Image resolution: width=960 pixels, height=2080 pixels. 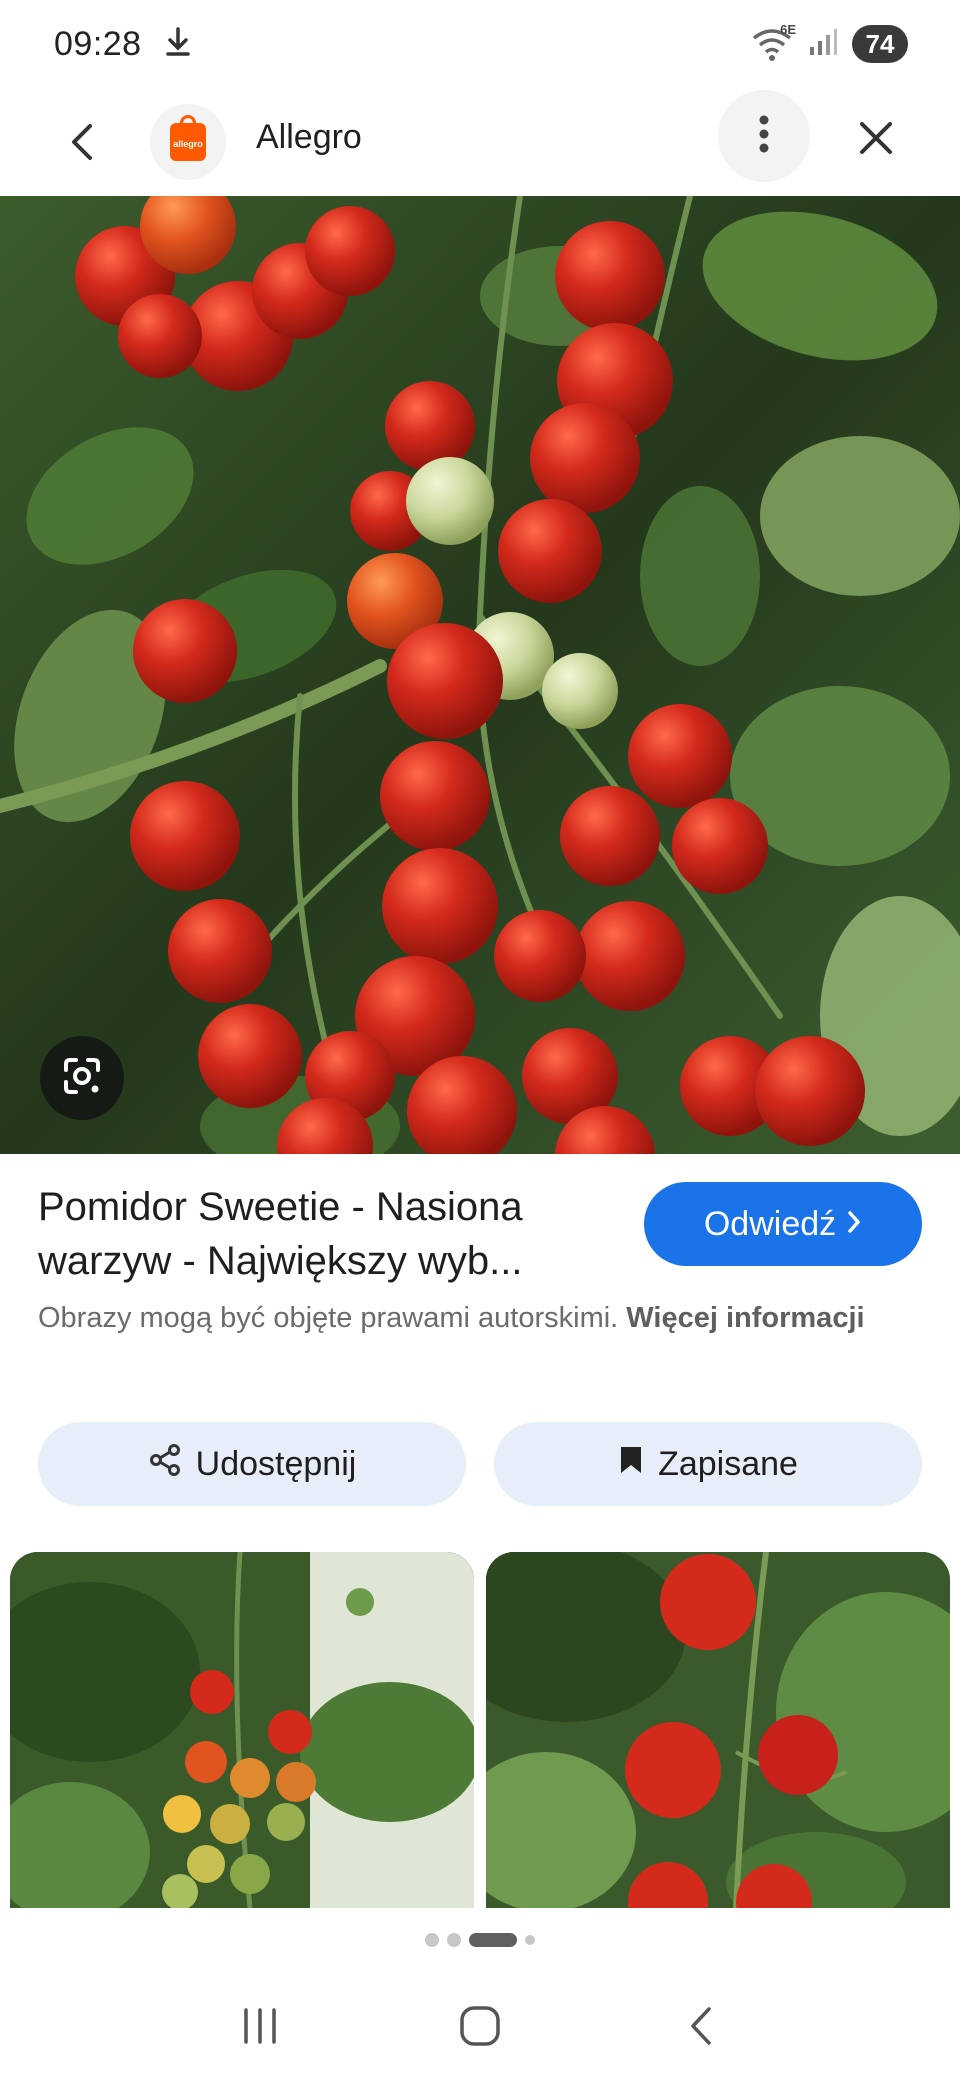 What do you see at coordinates (728, 1463) in the screenshot?
I see `save-label: Zapisane` at bounding box center [728, 1463].